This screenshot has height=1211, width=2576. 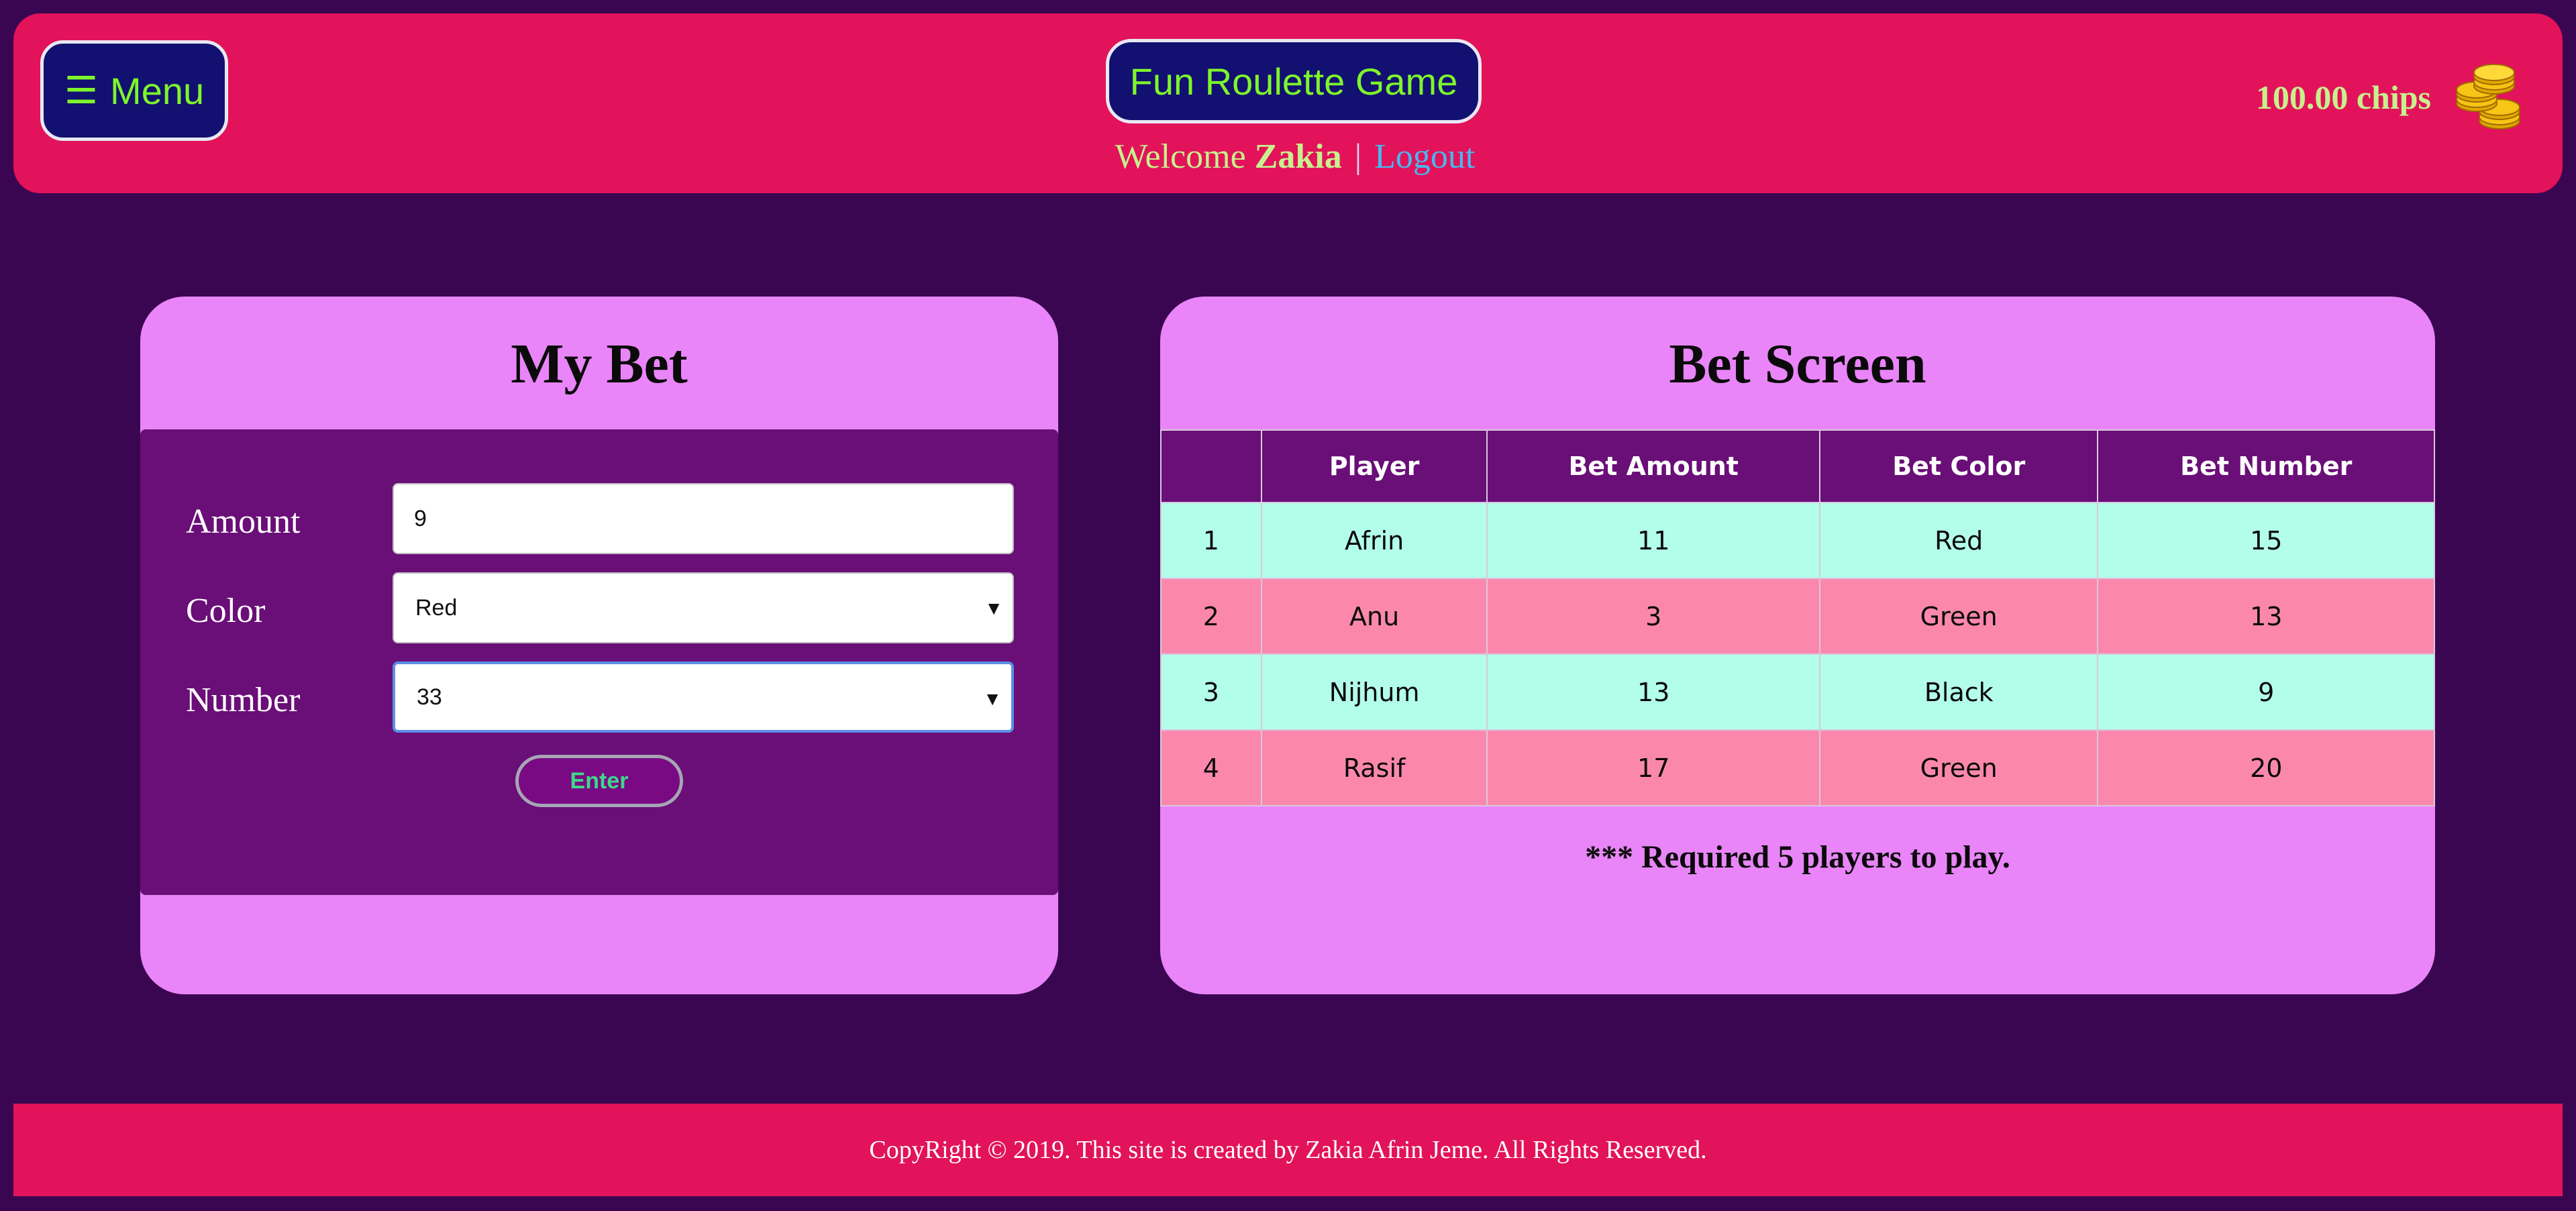 I want to click on cell-index: 1, so click(x=1211, y=540).